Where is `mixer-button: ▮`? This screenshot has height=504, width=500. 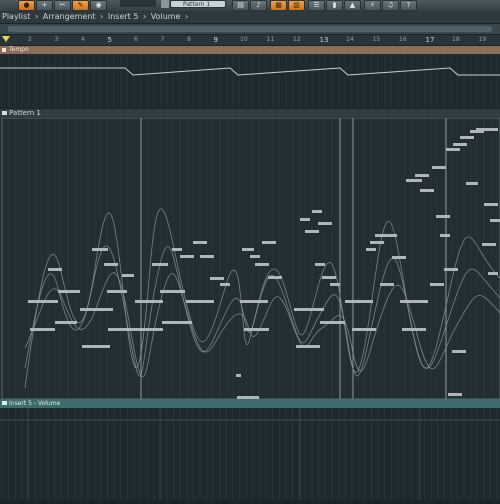
mixer-button: ▮ is located at coordinates (334, 5).